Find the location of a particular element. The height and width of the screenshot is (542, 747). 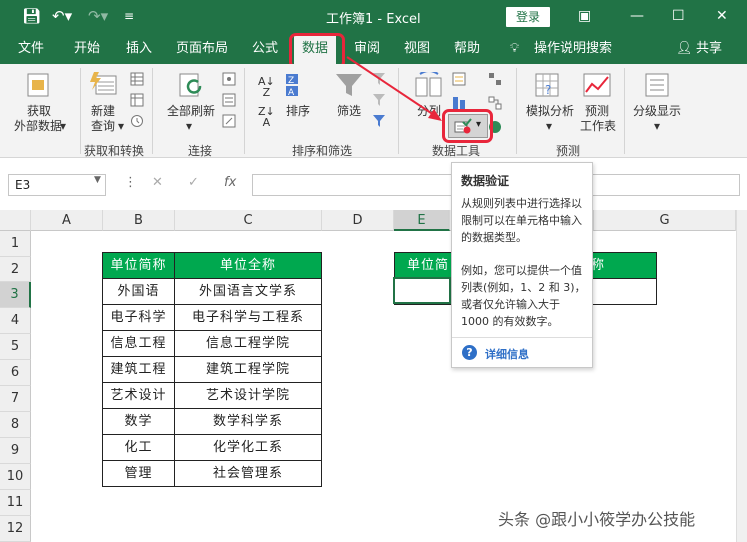

outline-icon is located at coordinates (657, 85).